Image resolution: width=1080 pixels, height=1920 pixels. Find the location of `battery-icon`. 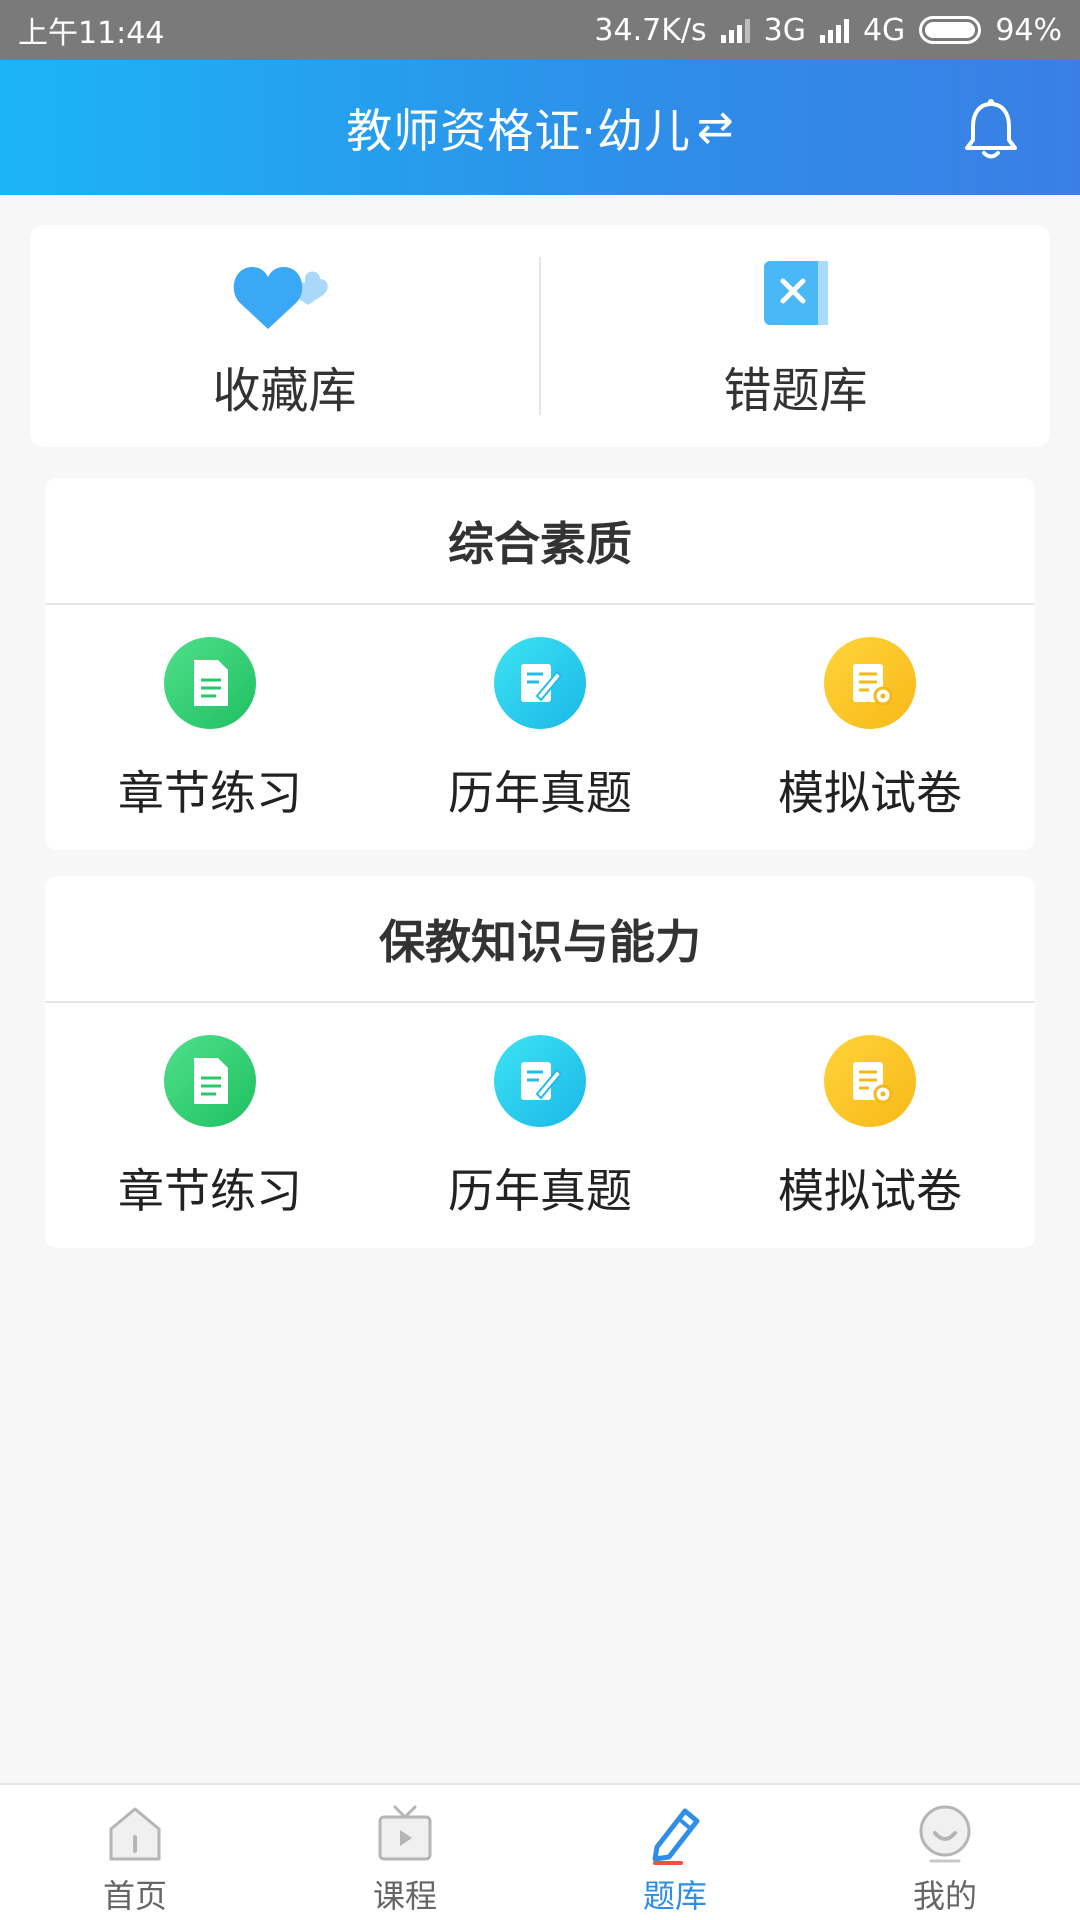

battery-icon is located at coordinates (950, 30).